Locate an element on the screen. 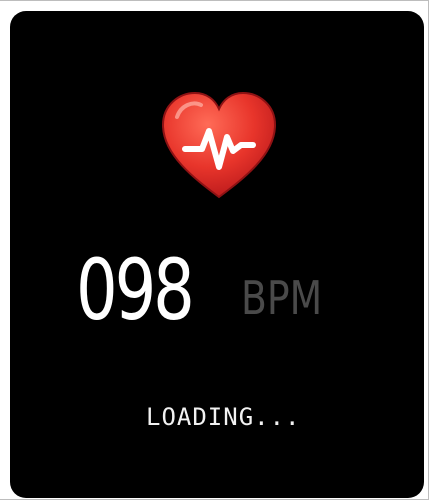 This screenshot has width=429, height=500. heart-pulse-icon is located at coordinates (219, 145).